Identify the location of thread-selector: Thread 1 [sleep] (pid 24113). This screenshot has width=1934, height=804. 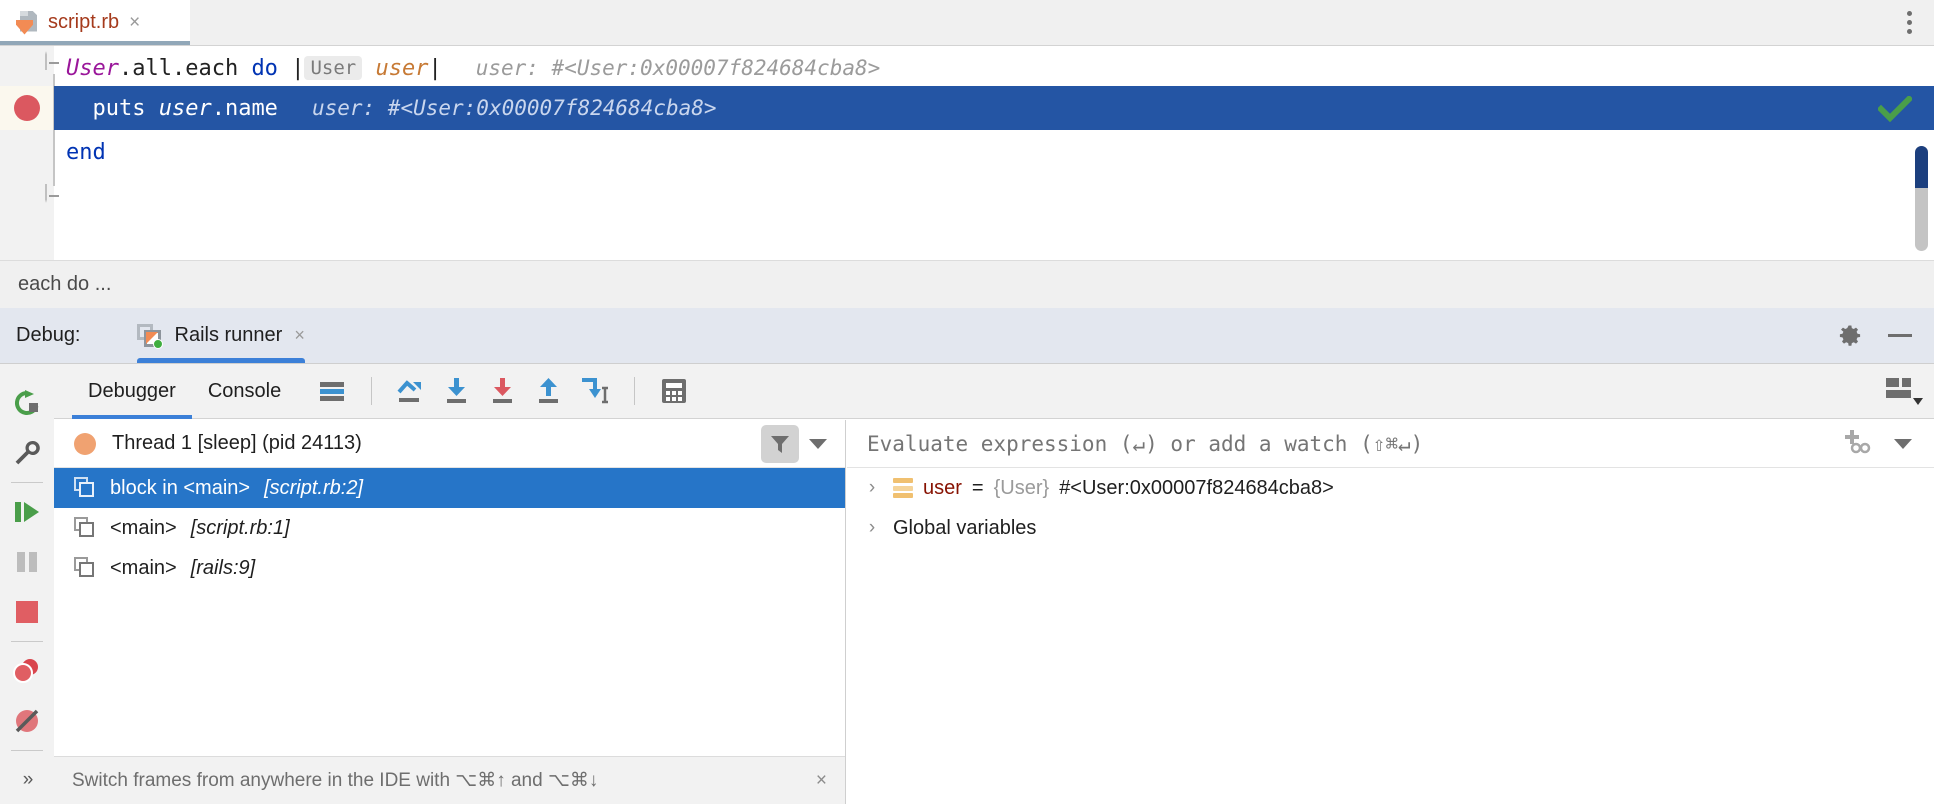
(449, 444).